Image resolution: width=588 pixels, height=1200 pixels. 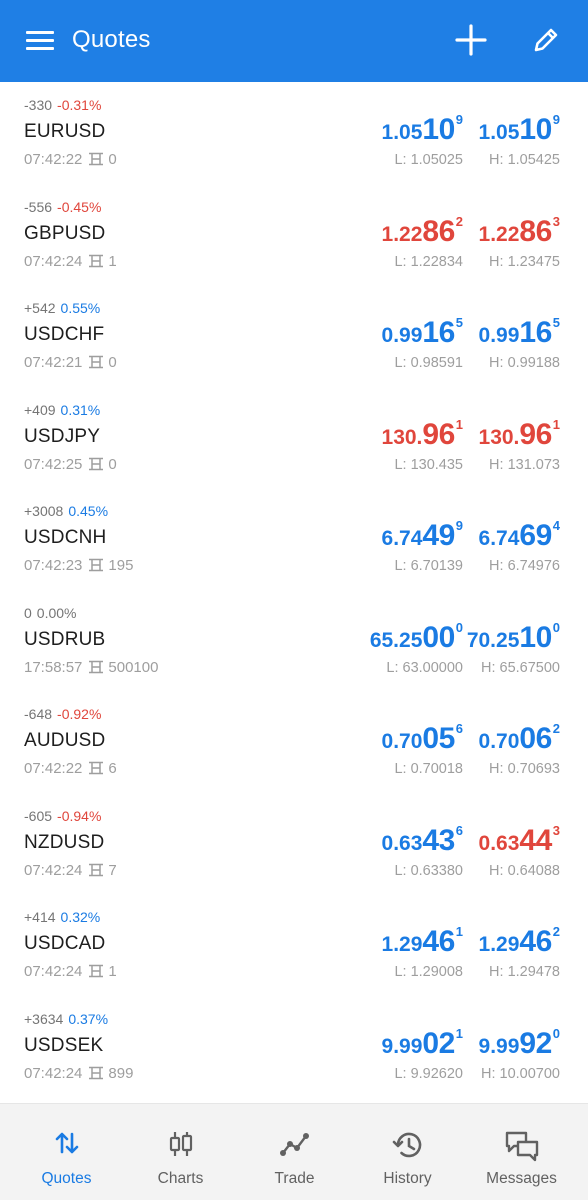 I want to click on bid-price: 9.99021, so click(x=422, y=1042).